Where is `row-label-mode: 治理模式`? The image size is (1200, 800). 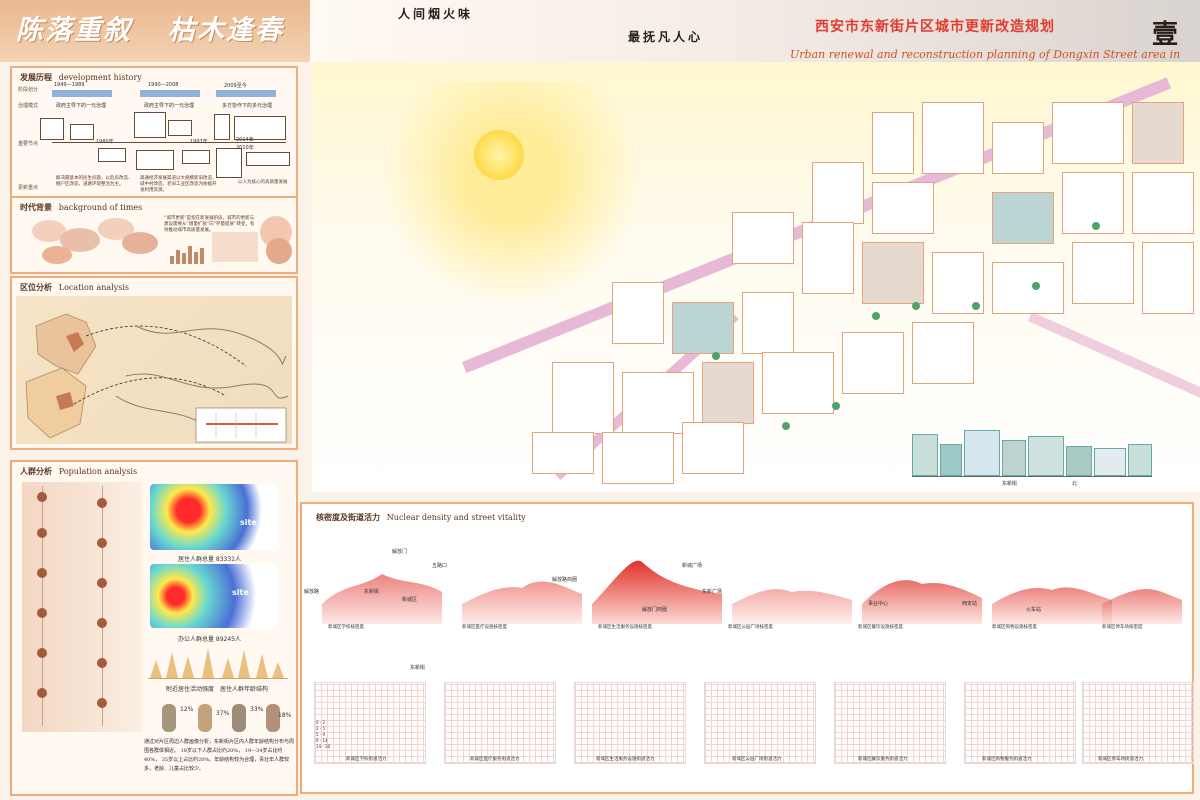
row-label-mode: 治理模式 is located at coordinates (28, 106).